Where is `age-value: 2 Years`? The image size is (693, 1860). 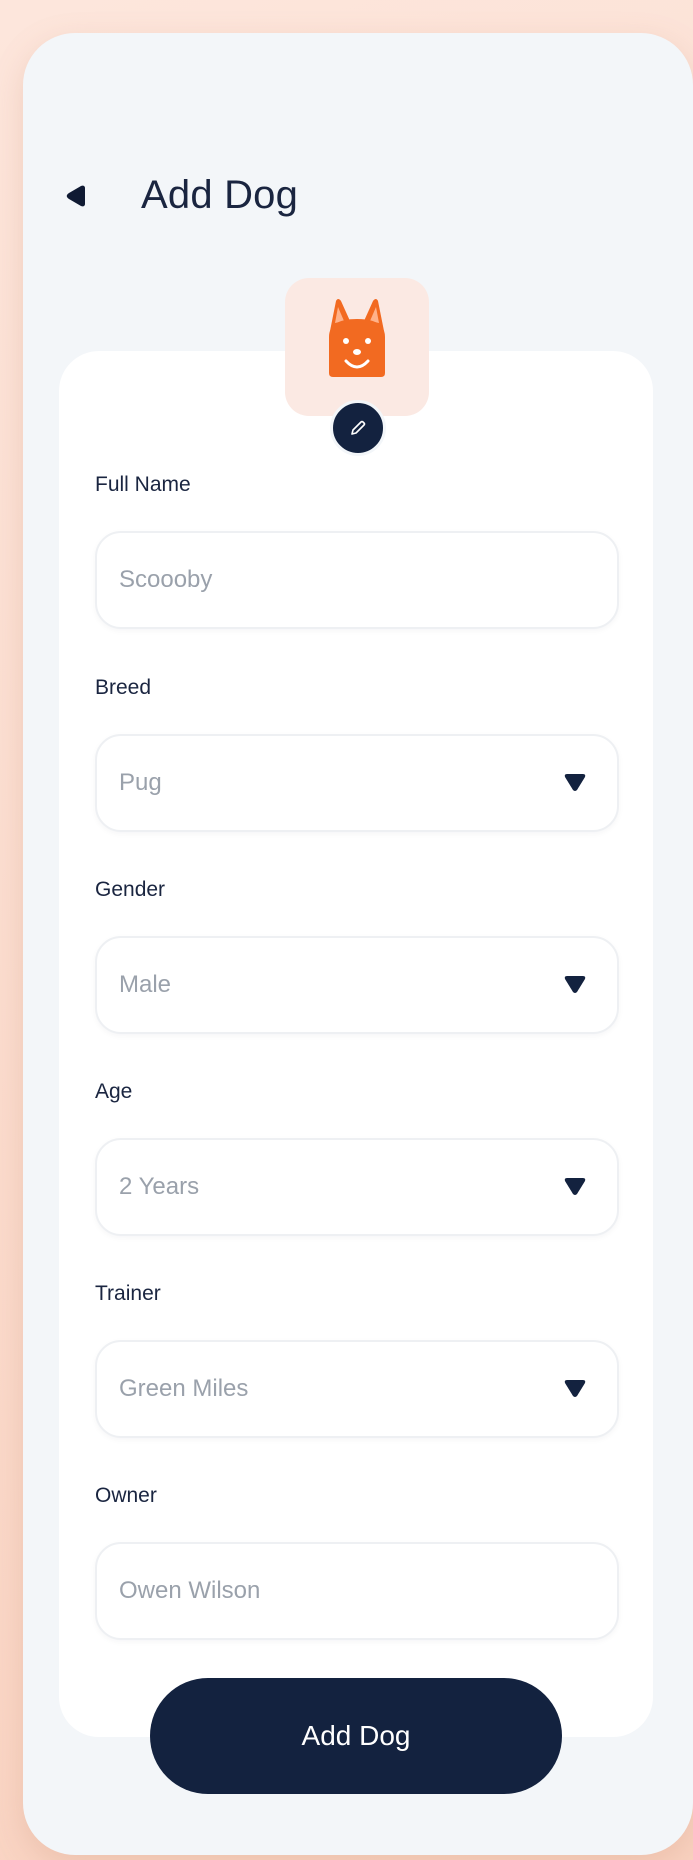
age-value: 2 Years is located at coordinates (159, 1186).